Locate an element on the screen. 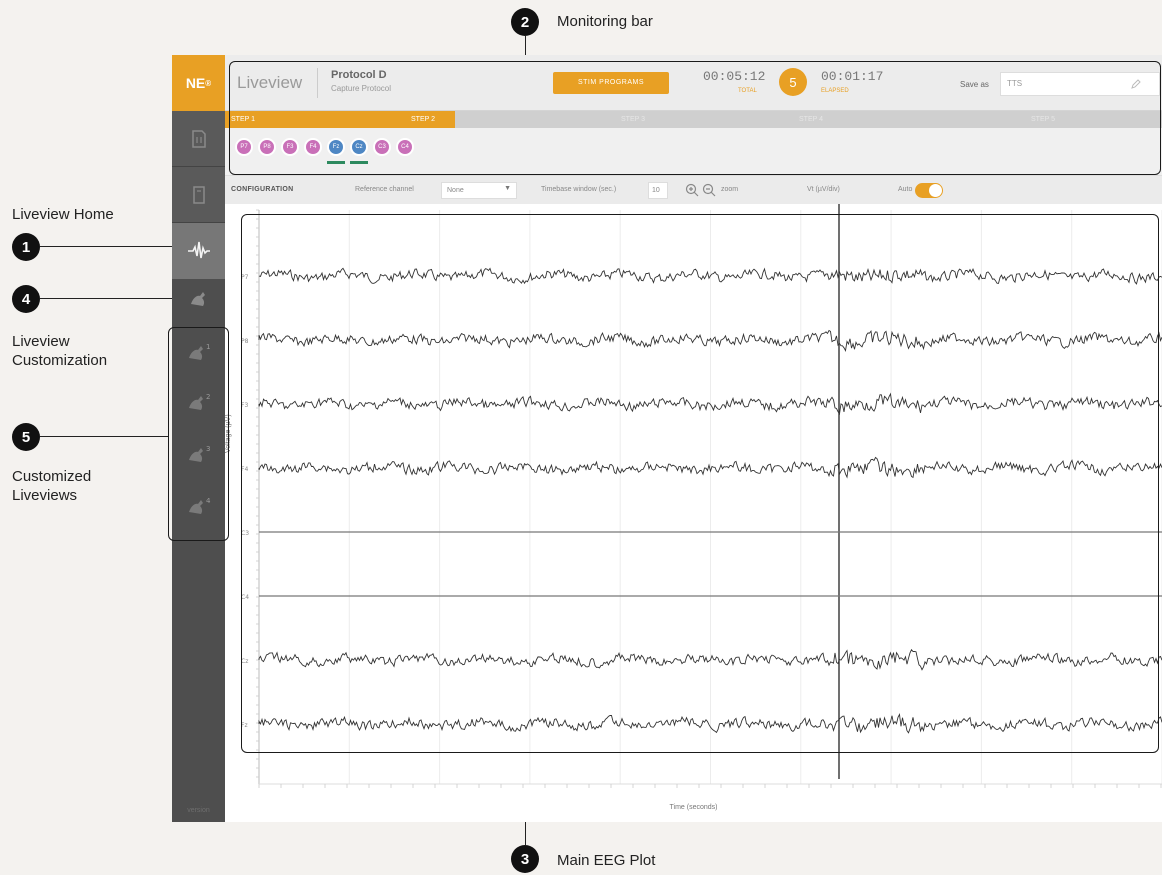 Image resolution: width=1162 pixels, height=875 pixels. callout-label-main-eeg-plot: Main EEG Plot is located at coordinates (606, 860).